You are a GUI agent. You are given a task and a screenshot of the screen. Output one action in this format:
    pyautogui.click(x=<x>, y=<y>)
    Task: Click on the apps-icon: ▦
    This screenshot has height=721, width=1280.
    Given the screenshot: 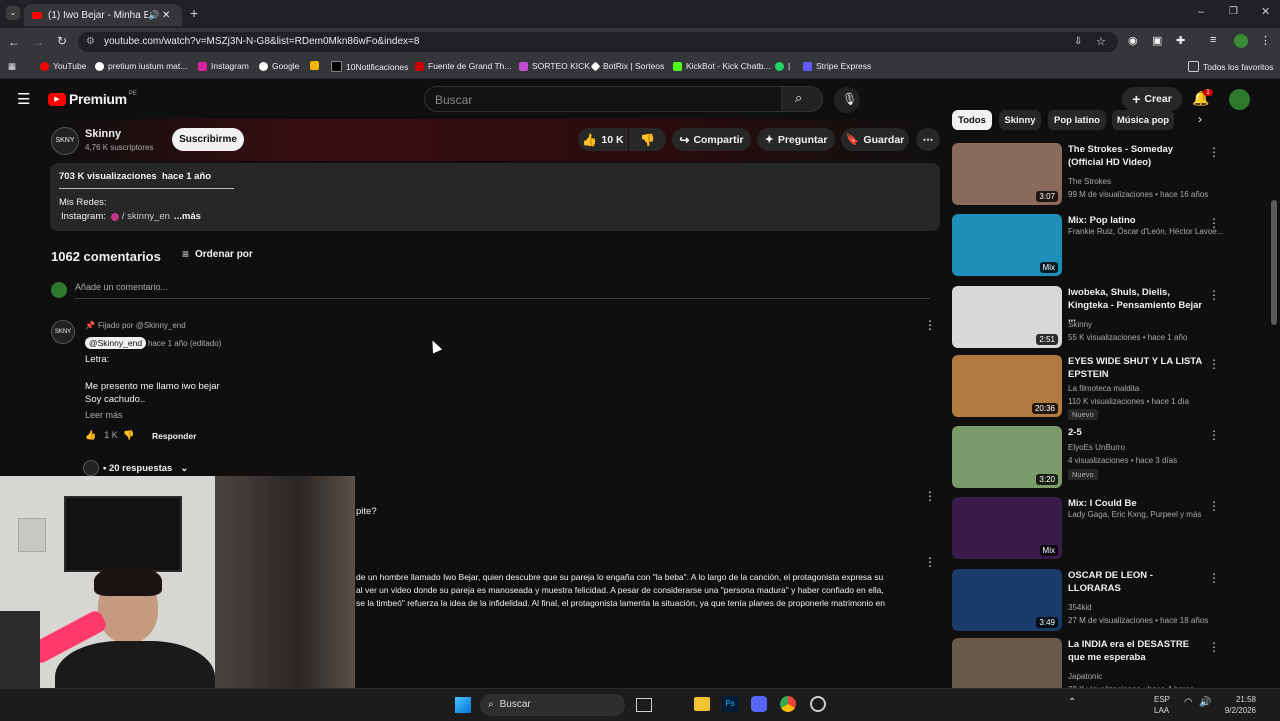 What is the action you would take?
    pyautogui.click(x=12, y=66)
    